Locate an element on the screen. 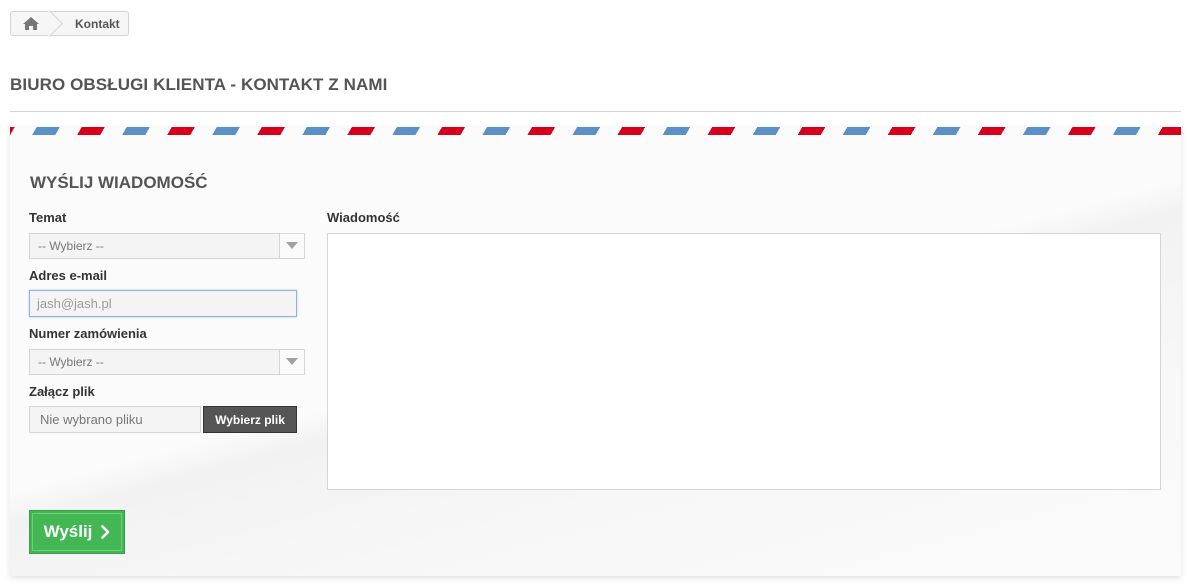  email-label: Adres e-mail is located at coordinates (68, 275).